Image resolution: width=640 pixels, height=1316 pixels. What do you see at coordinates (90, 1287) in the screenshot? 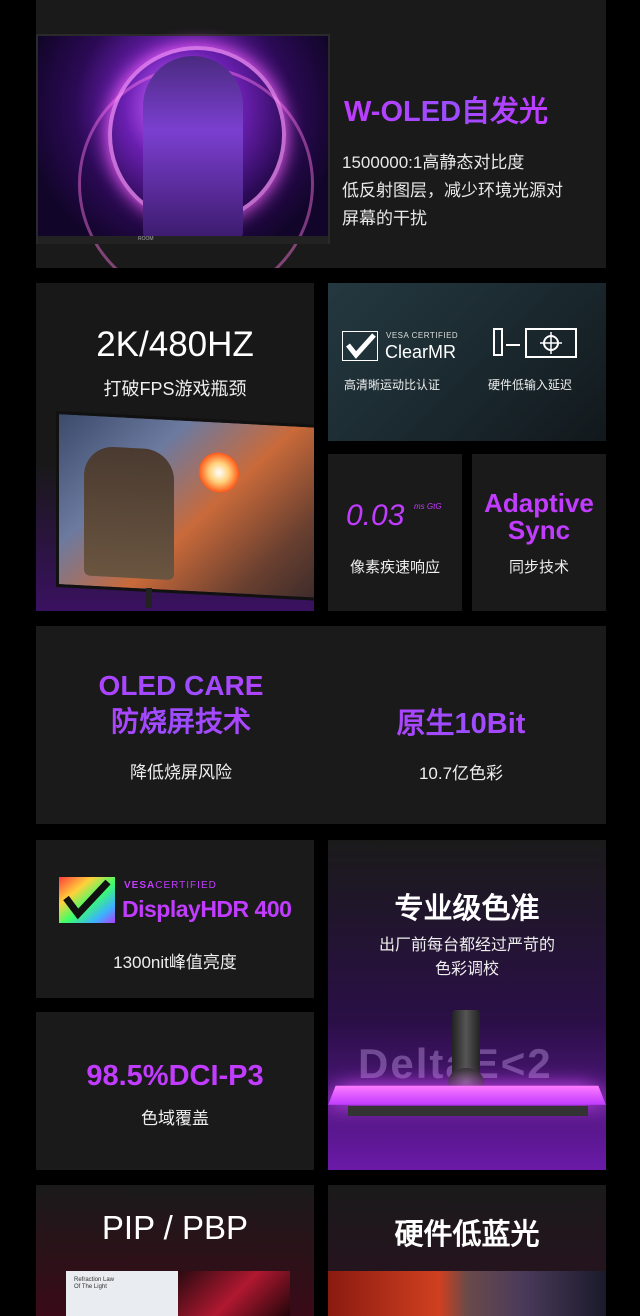
I see `pip-doc-line-2: Of The Light` at bounding box center [90, 1287].